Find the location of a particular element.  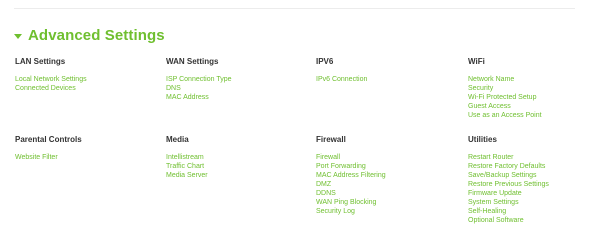

link-firewall: Firewall is located at coordinates (392, 157).